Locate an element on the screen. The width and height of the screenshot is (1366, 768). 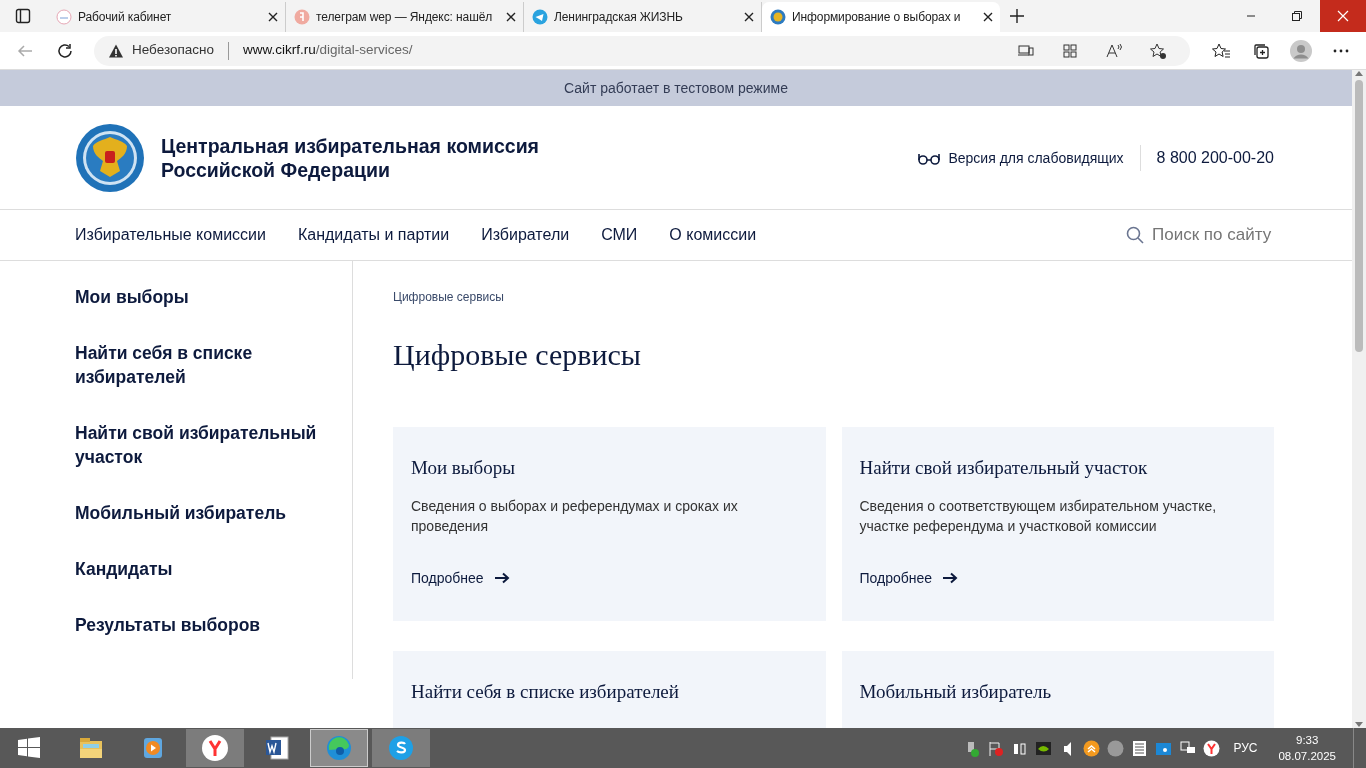
sidebar-link: Мои выборы is located at coordinates (203, 297).